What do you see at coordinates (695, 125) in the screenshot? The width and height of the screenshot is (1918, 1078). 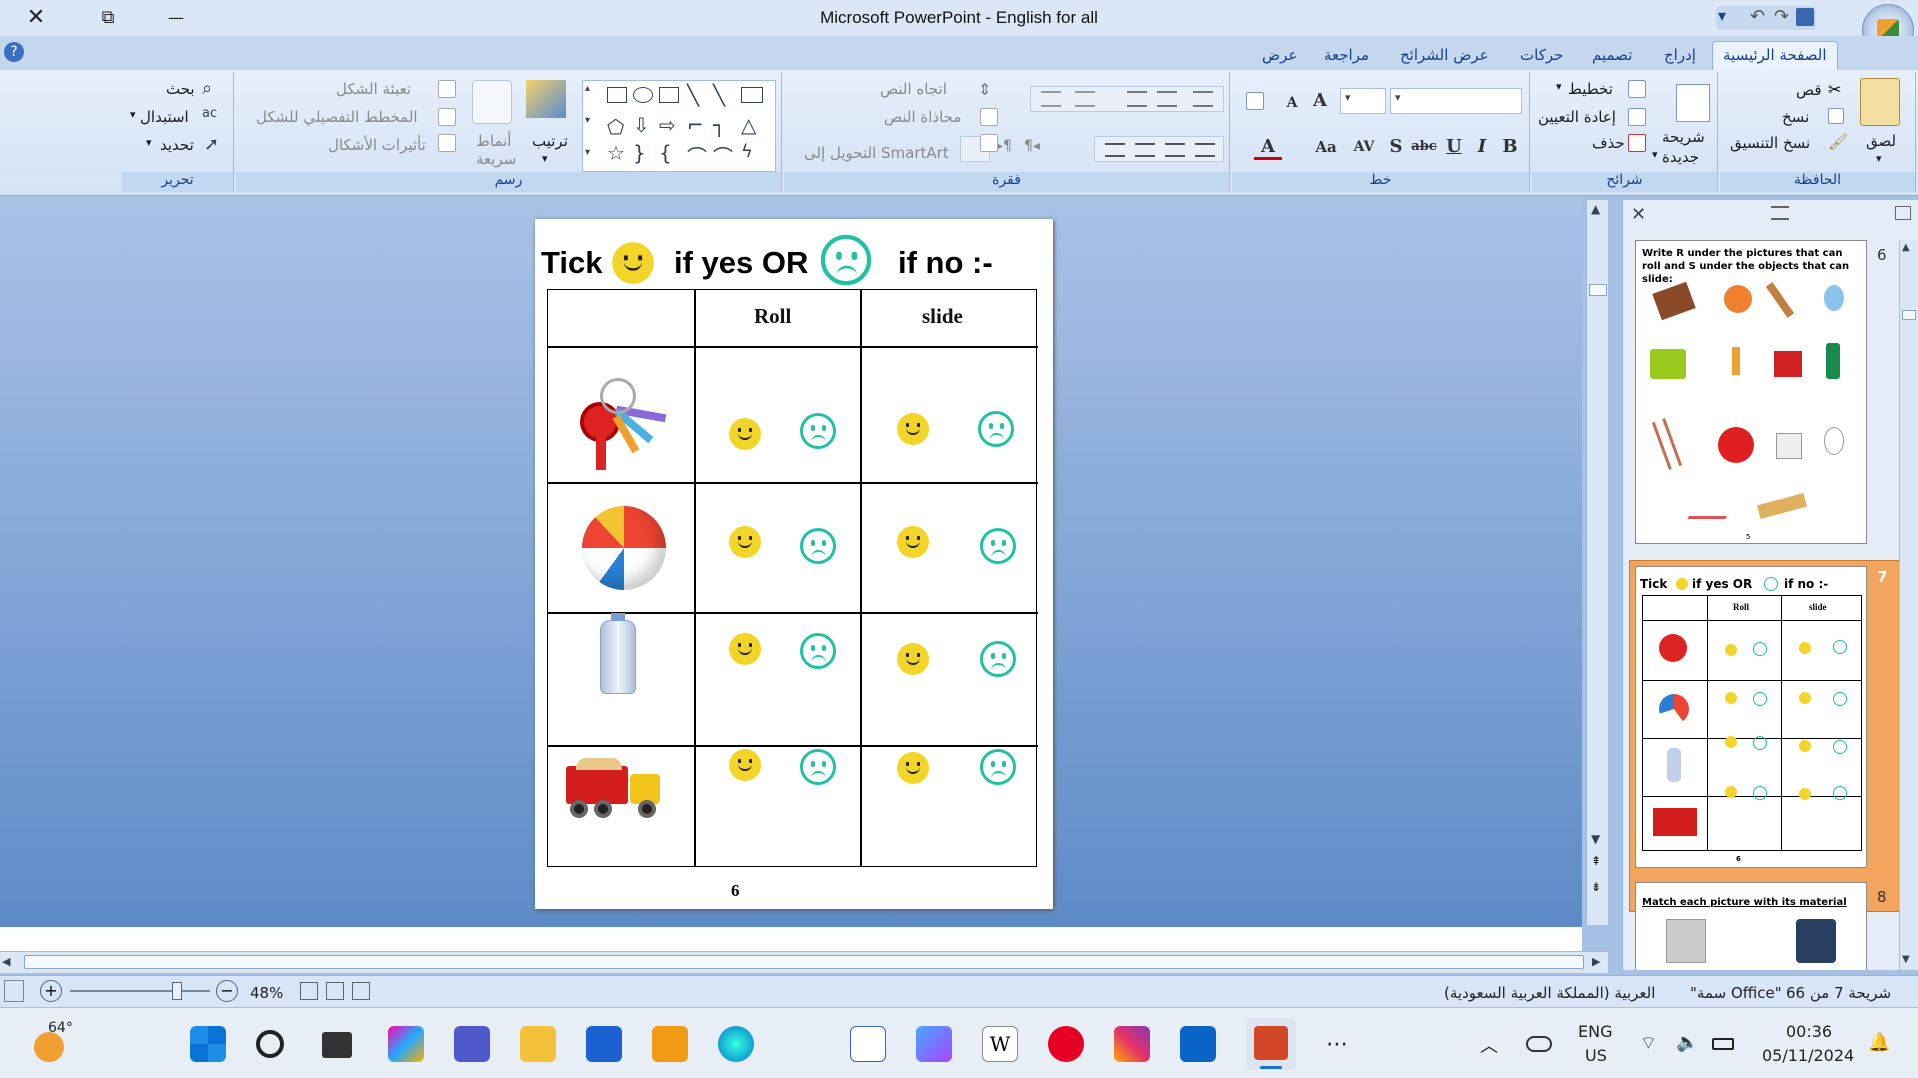 I see `shape-connector-icon: ⌐` at bounding box center [695, 125].